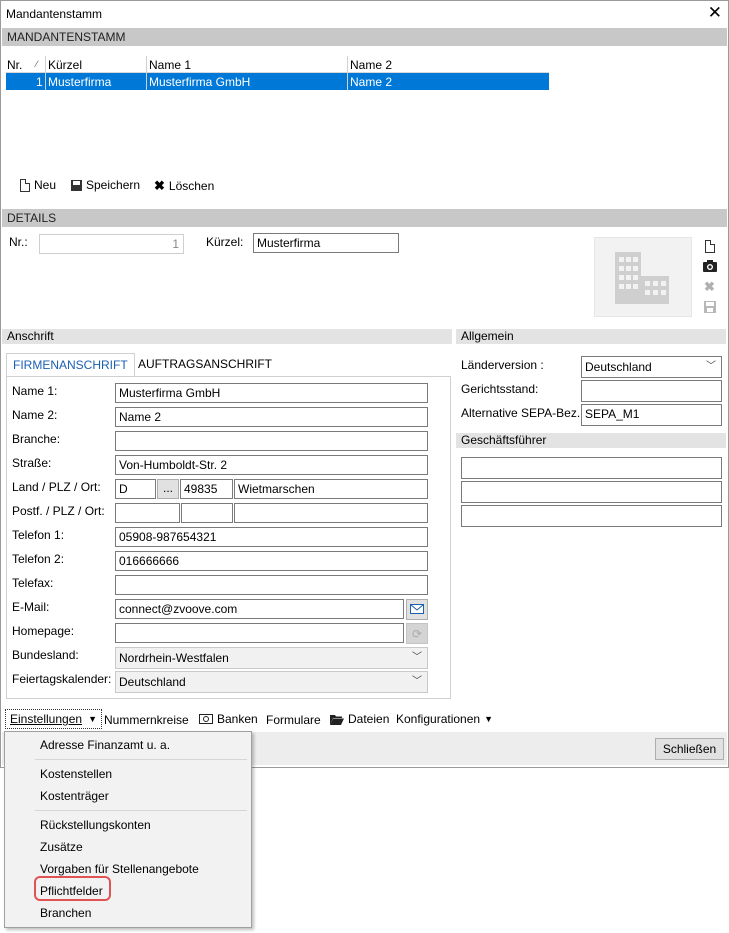 This screenshot has height=933, width=729. I want to click on bundesland-value: Nordrhein-Westfalen, so click(174, 658).